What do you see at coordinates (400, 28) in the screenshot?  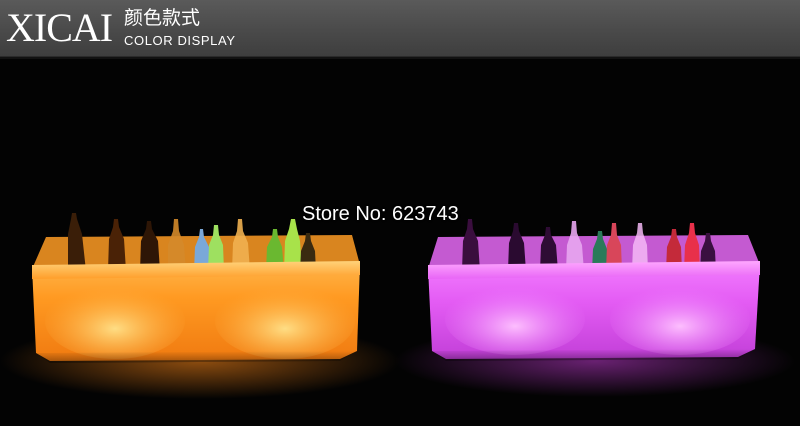 I see `header-banner: XICAI 颜色款式 COLOR DISPLAY` at bounding box center [400, 28].